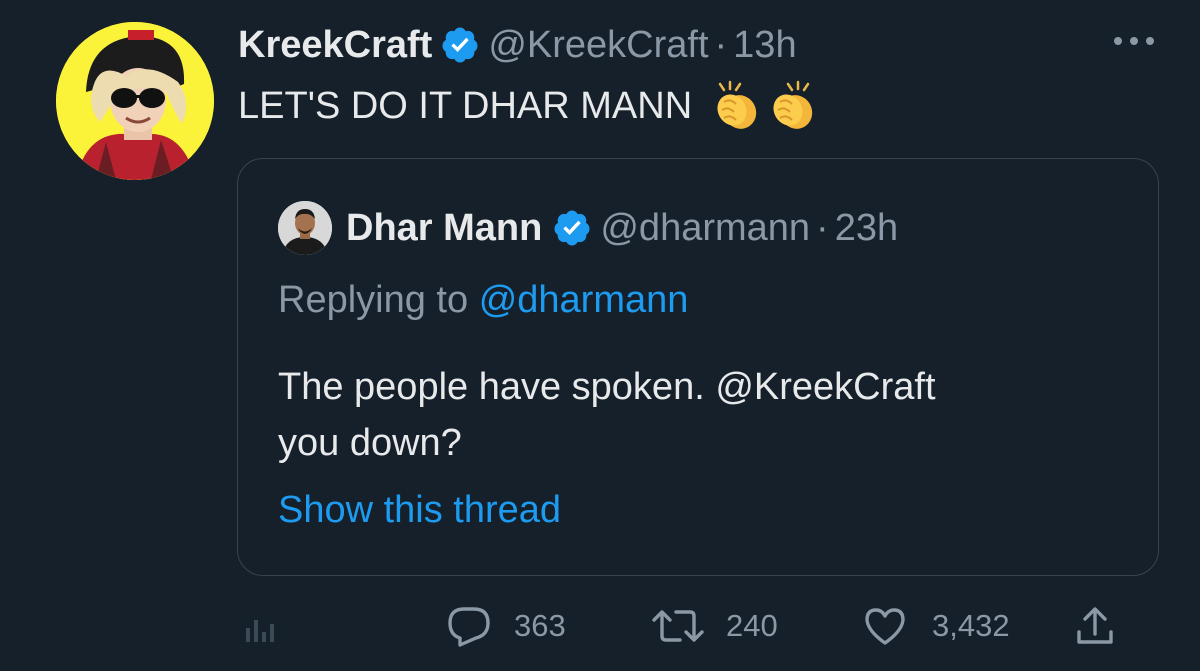  What do you see at coordinates (584, 300) in the screenshot?
I see `replying-to-mention-link: @dharmann` at bounding box center [584, 300].